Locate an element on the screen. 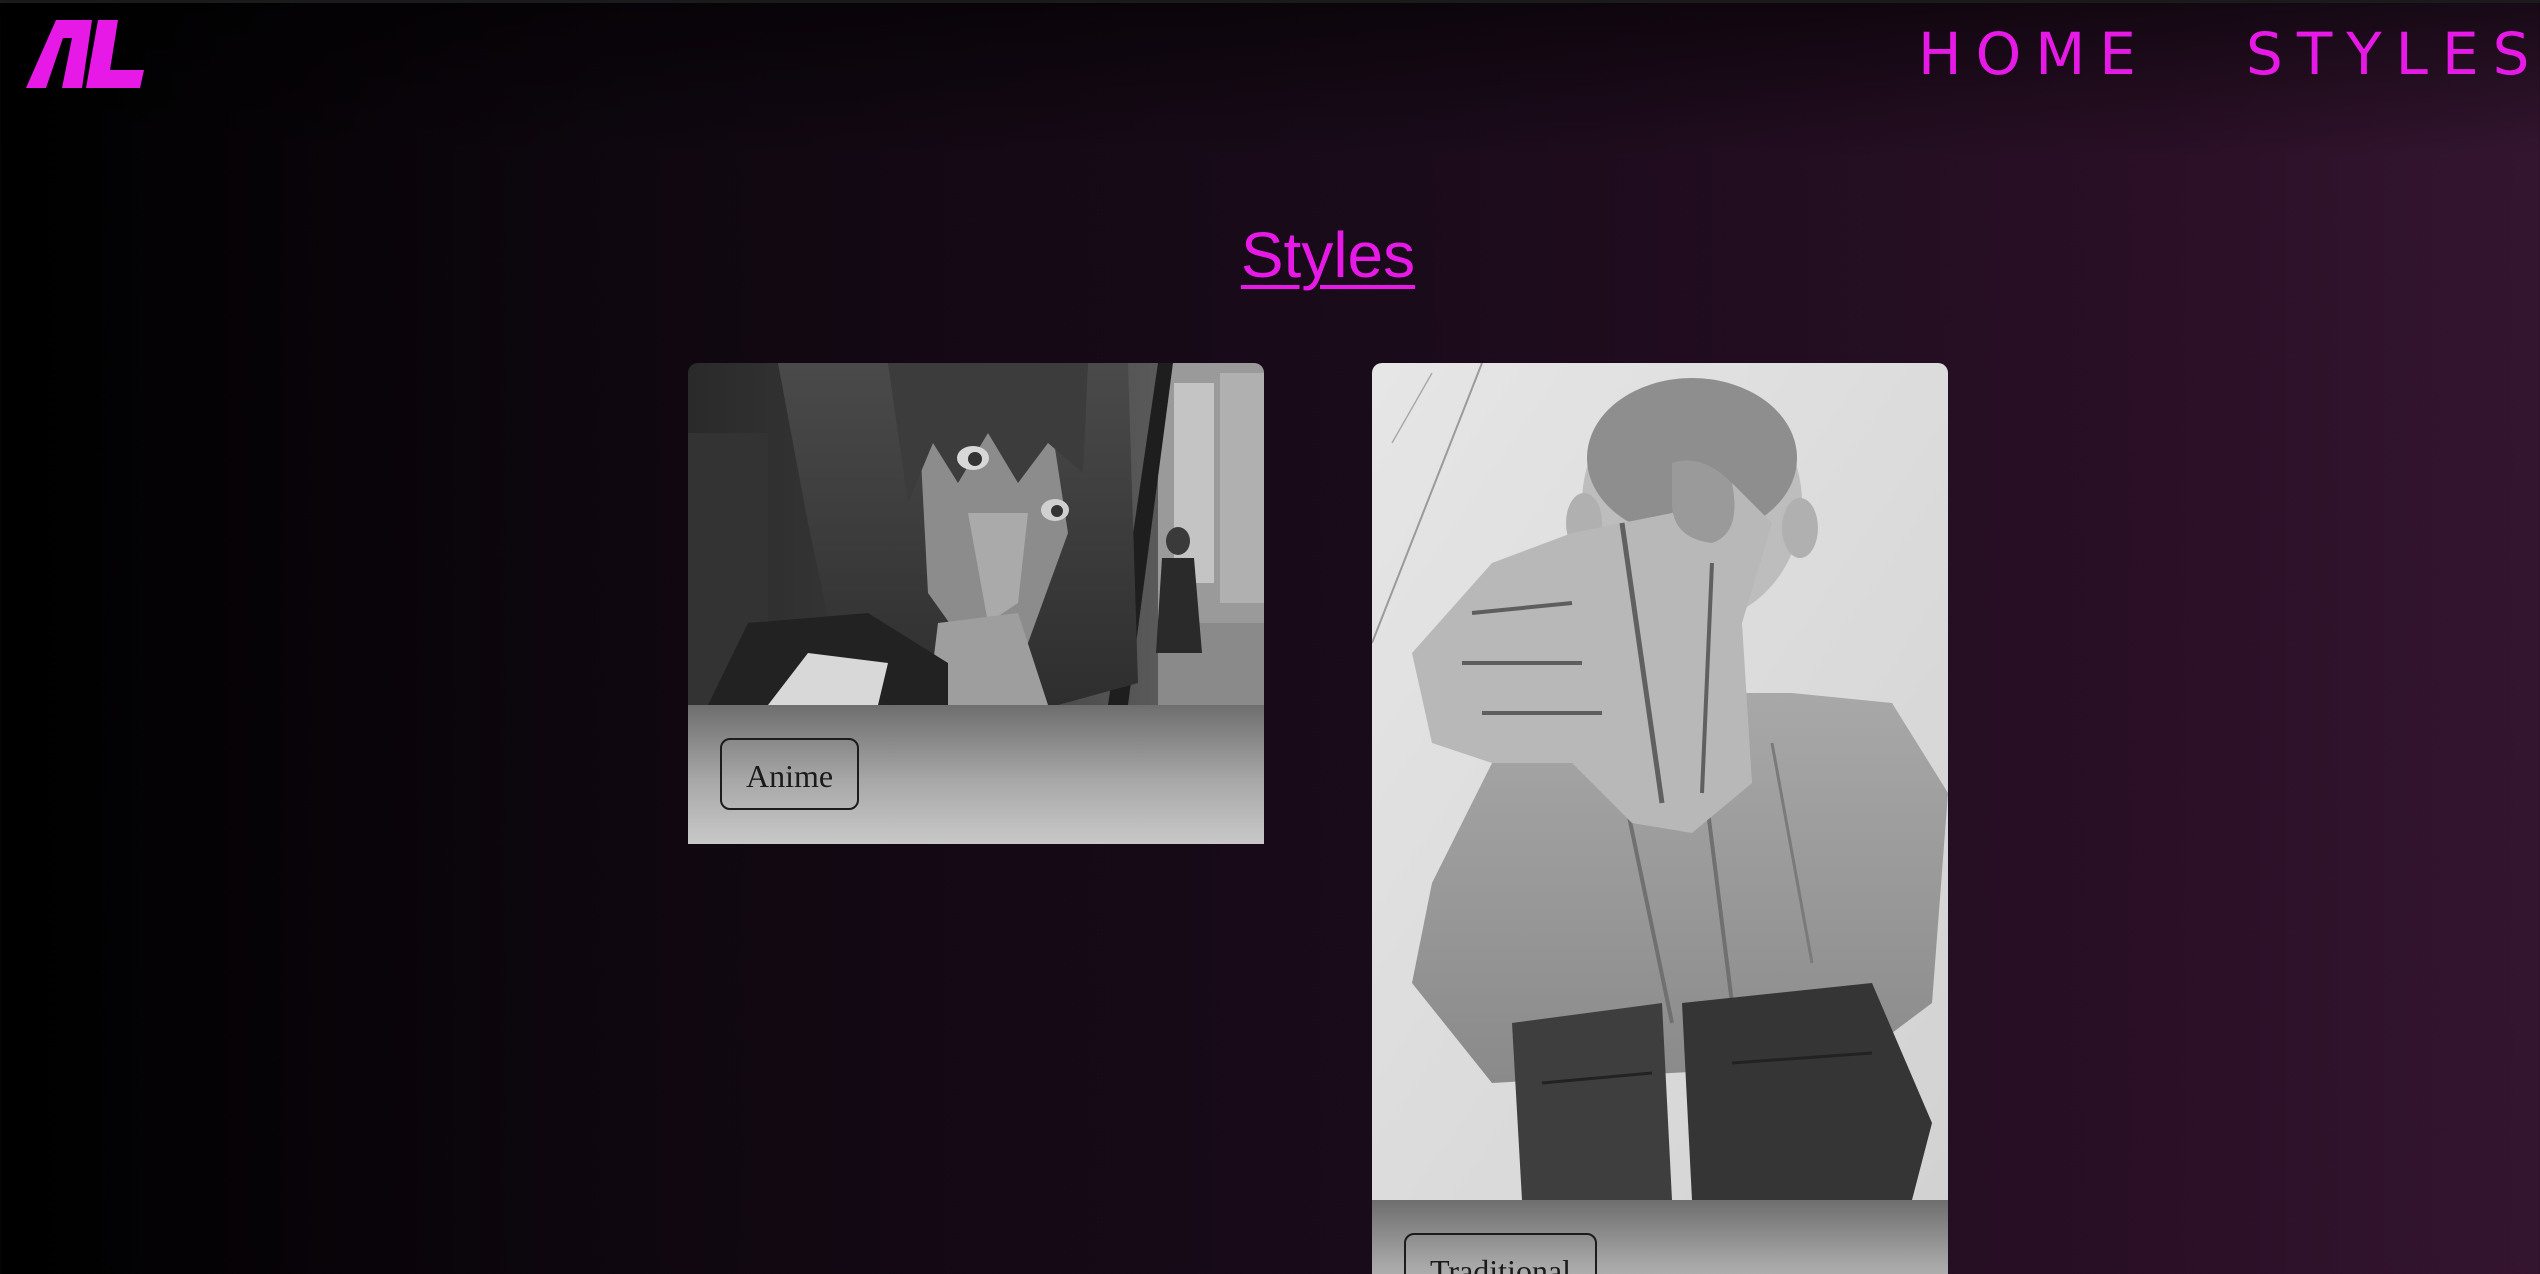  al-logo-icon is located at coordinates (85, 54).